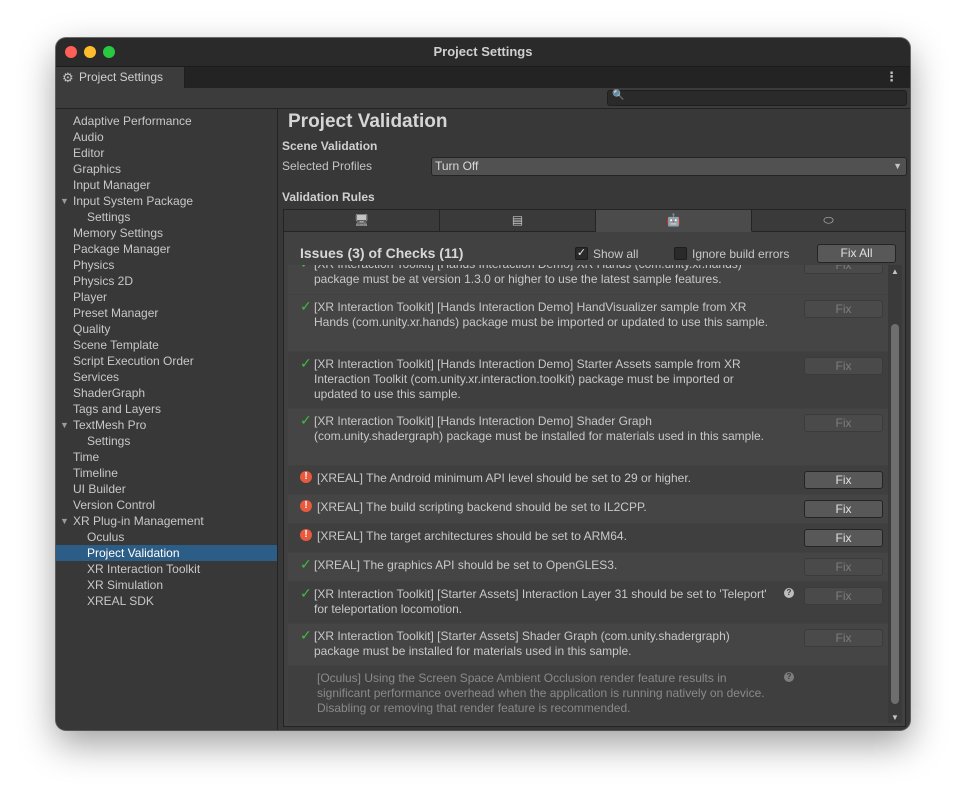 The height and width of the screenshot is (805, 966). I want to click on sidebar-item: Quality, so click(166, 329).